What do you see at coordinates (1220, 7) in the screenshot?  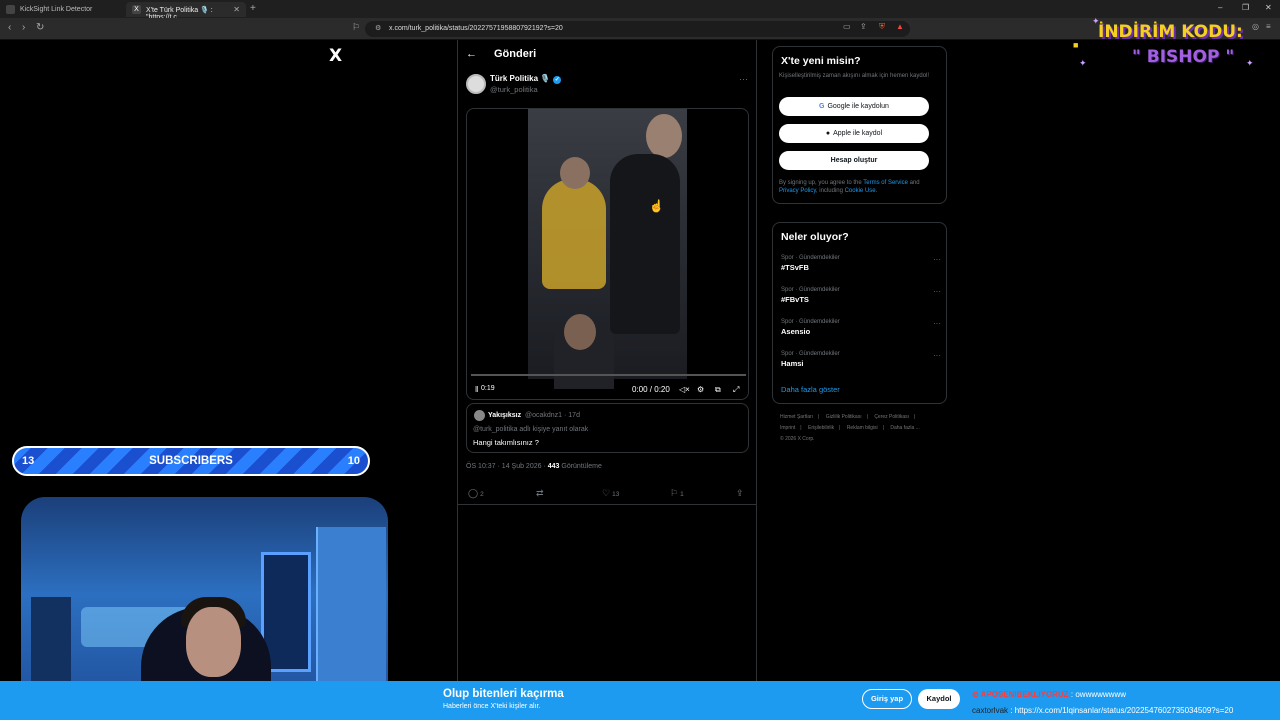 I see `minimize-button: –` at bounding box center [1220, 7].